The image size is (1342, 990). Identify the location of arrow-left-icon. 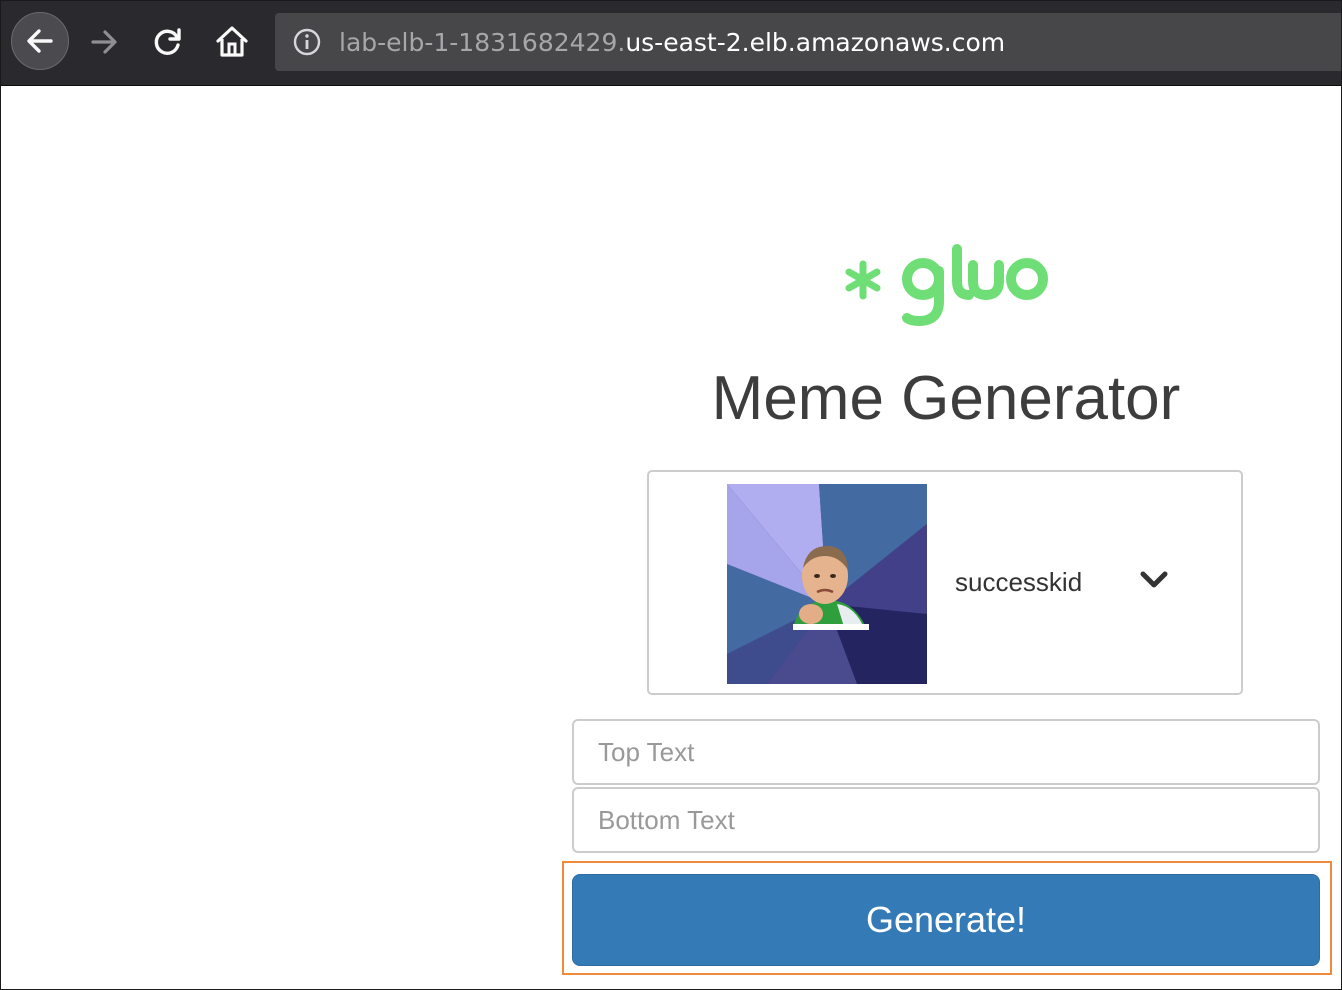
(40, 41).